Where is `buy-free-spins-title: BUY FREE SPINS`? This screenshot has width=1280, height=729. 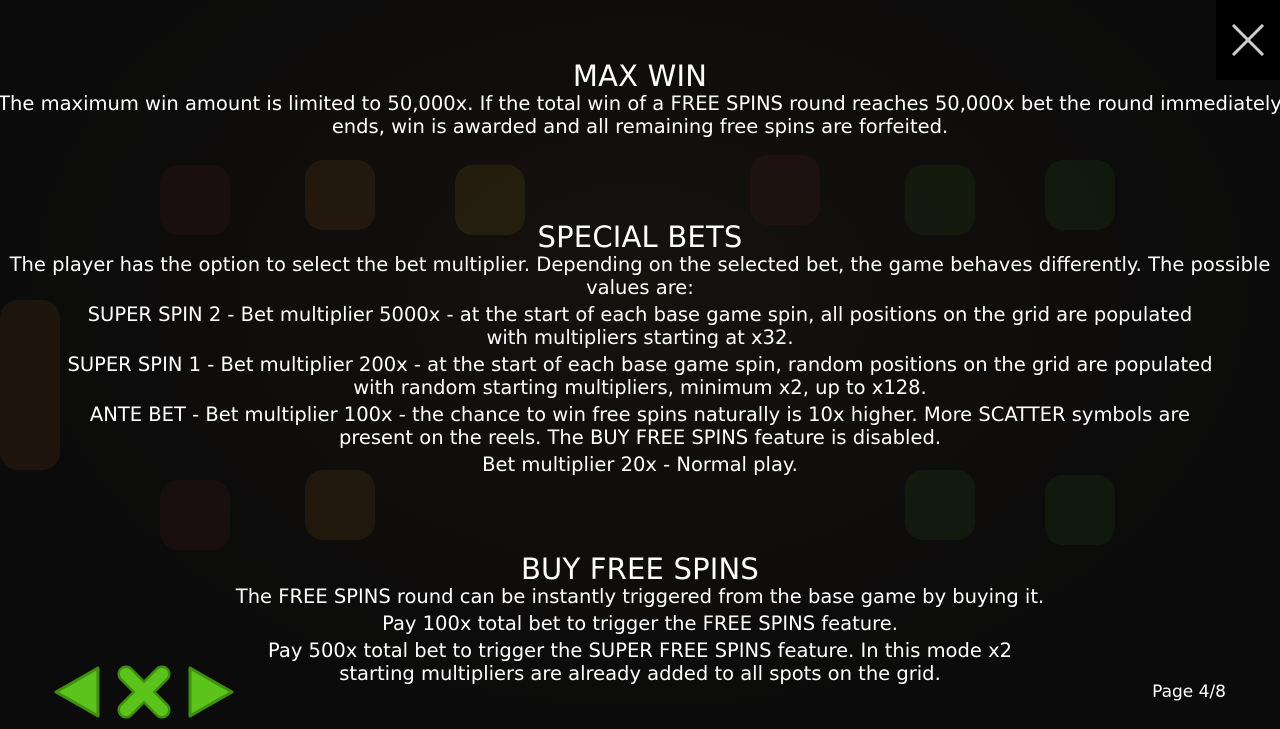
buy-free-spins-title: BUY FREE SPINS is located at coordinates (640, 569).